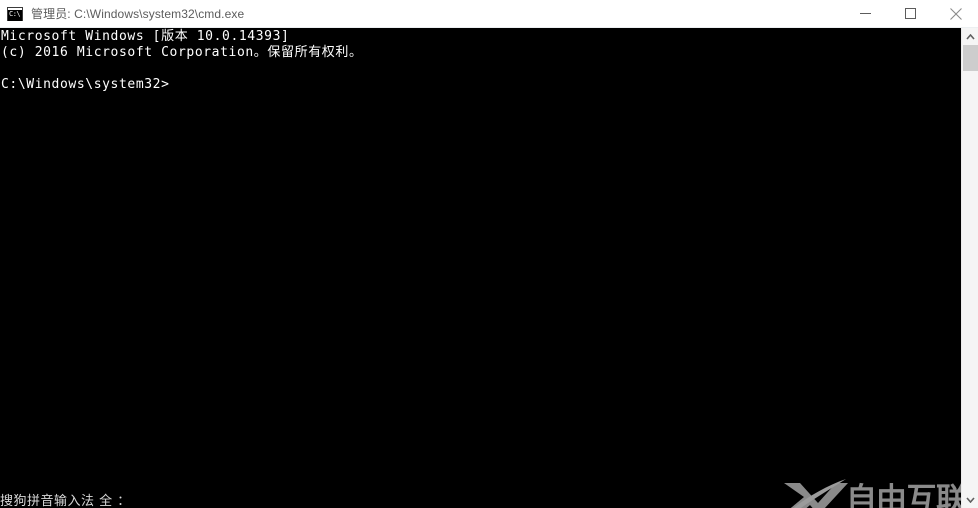 The image size is (978, 508). Describe the element at coordinates (138, 14) in the screenshot. I see `window-title: 管理员: C:\Windows\system32\cmd.exe` at that location.